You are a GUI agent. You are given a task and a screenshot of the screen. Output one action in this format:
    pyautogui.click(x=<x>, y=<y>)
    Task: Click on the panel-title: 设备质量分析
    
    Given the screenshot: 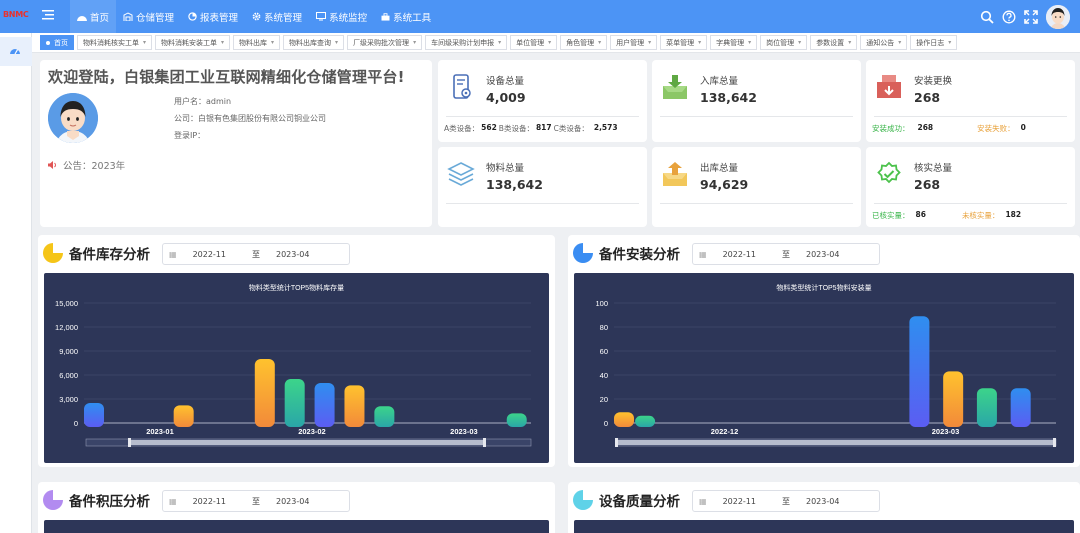 What is the action you would take?
    pyautogui.click(x=626, y=500)
    